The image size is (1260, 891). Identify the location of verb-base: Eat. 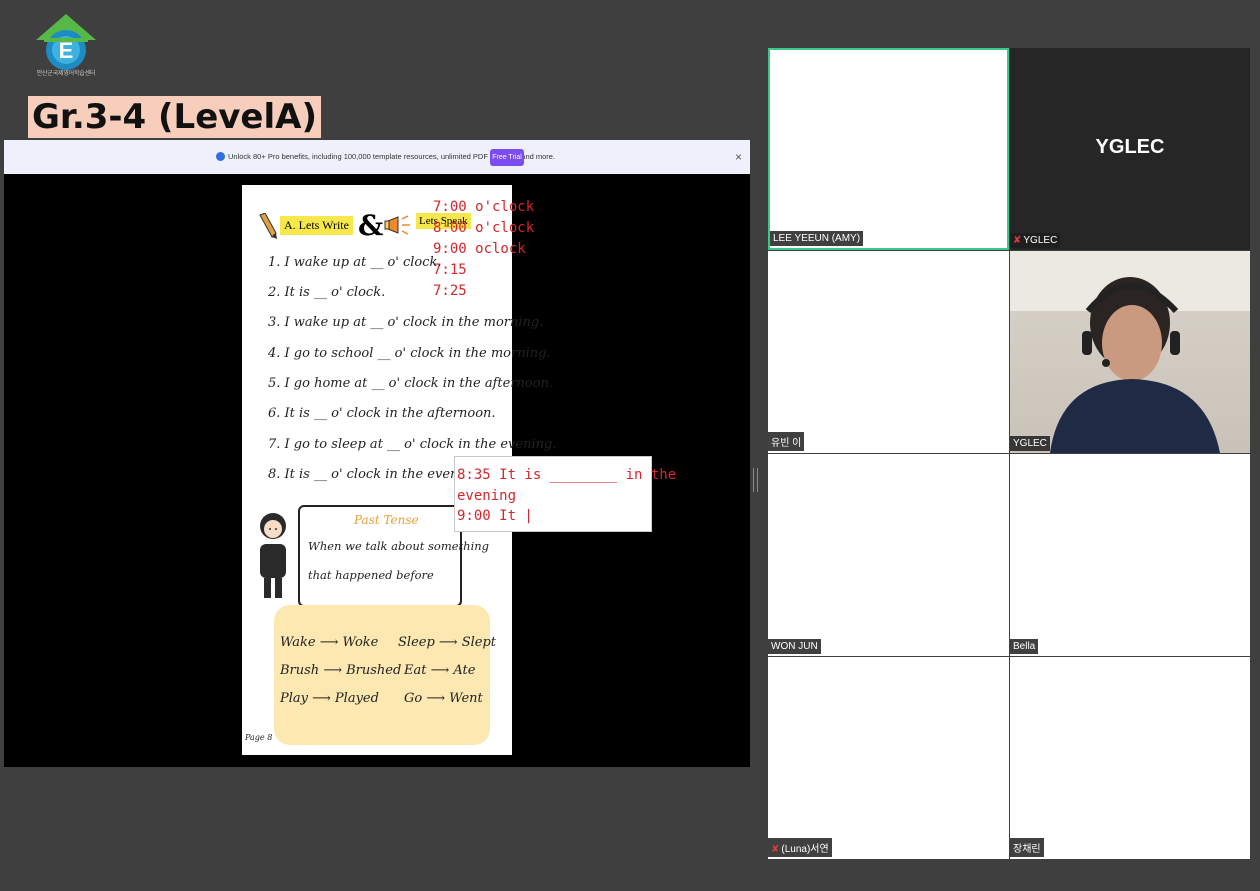
(415, 670).